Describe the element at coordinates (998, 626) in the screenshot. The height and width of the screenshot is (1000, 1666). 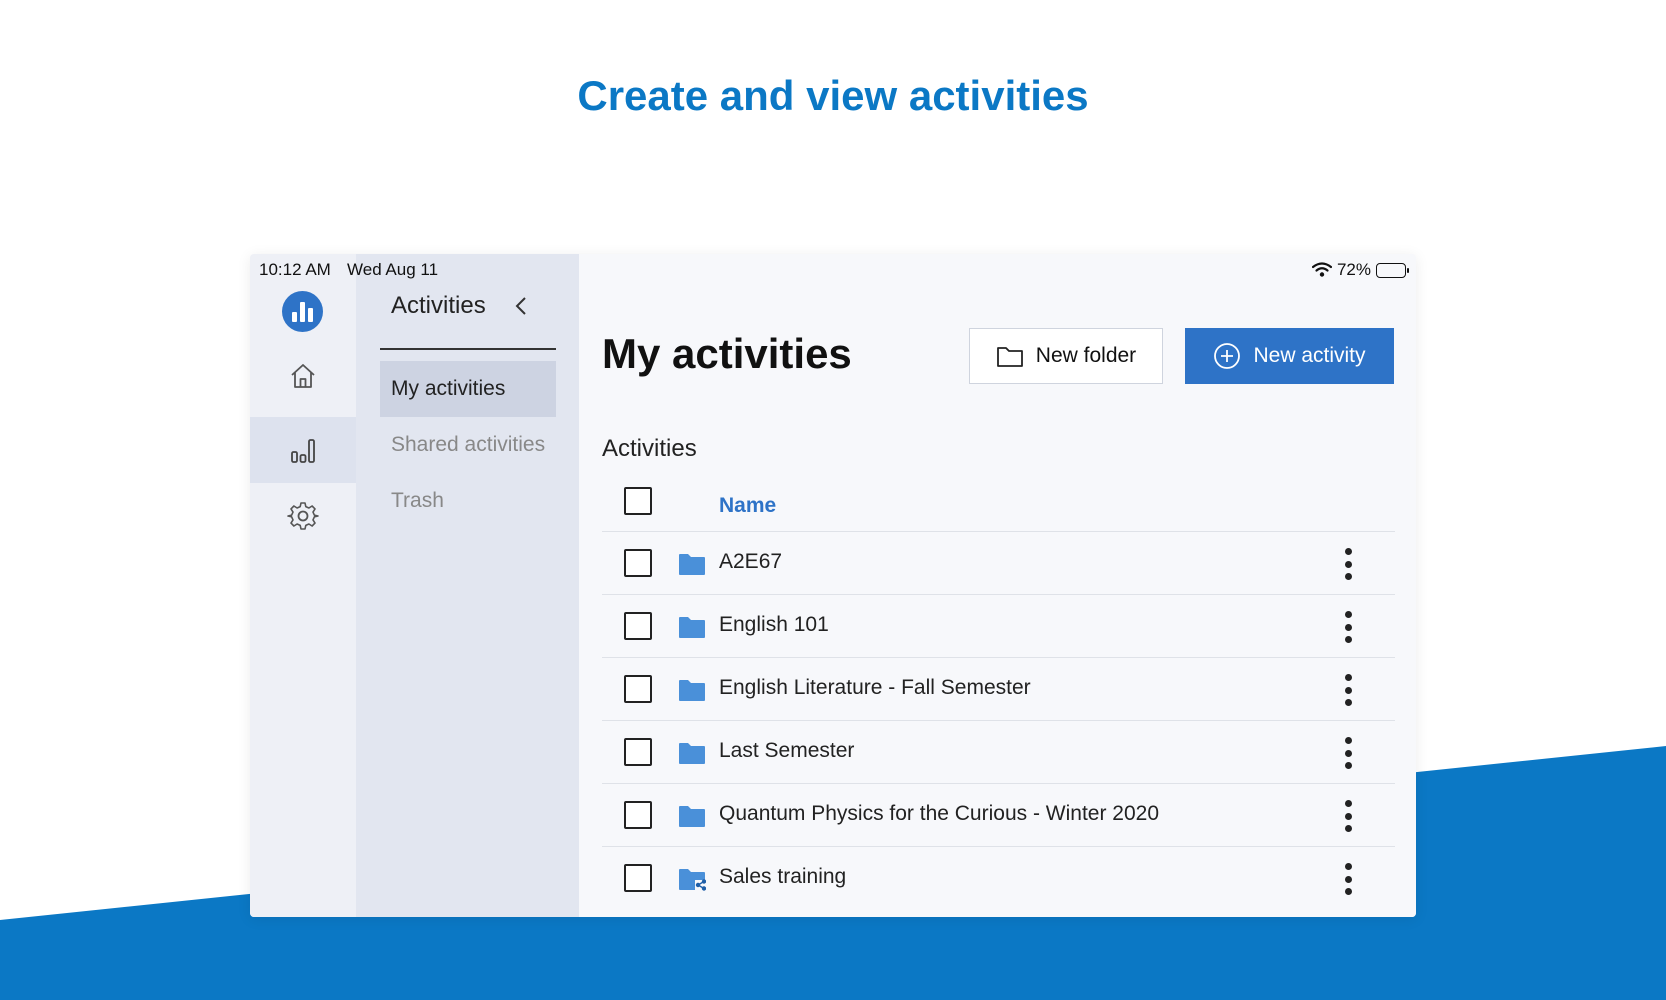
I see `table-row: English 101` at that location.